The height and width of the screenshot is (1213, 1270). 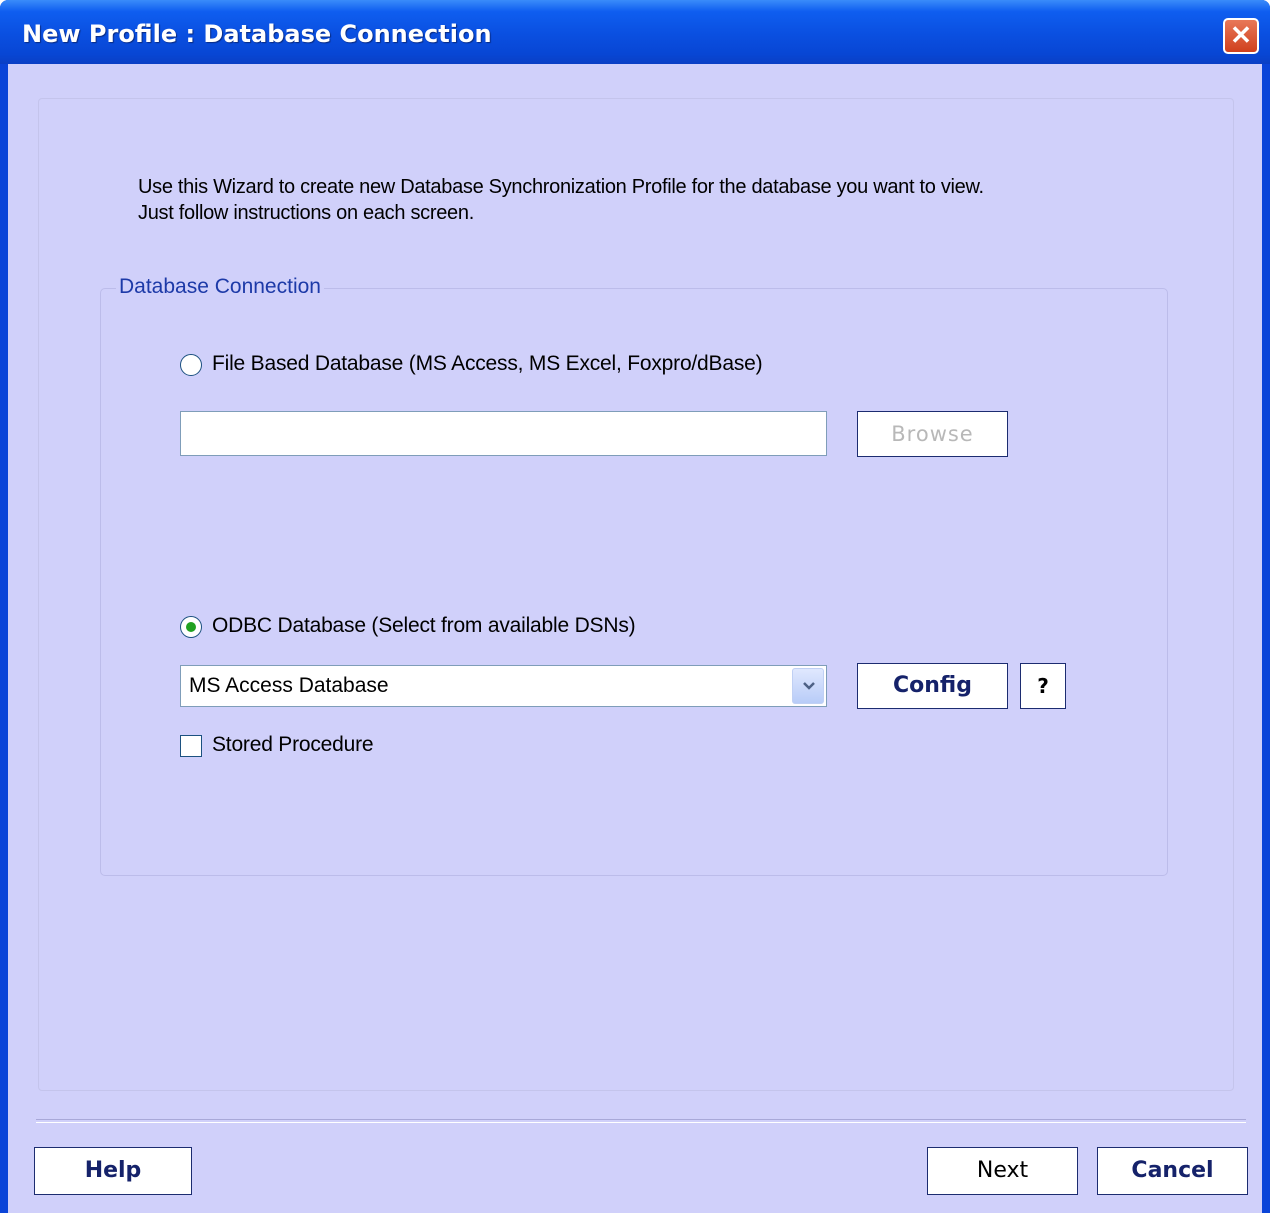 I want to click on browse-button: Browse, so click(x=932, y=434).